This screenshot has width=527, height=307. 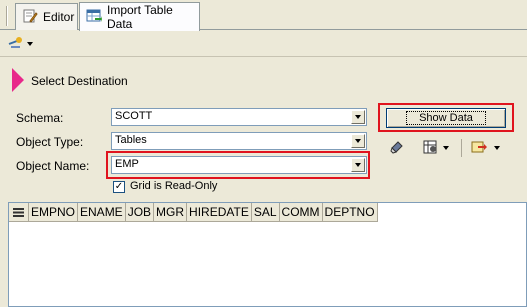 I want to click on object-name-label: Object Name:, so click(x=53, y=166).